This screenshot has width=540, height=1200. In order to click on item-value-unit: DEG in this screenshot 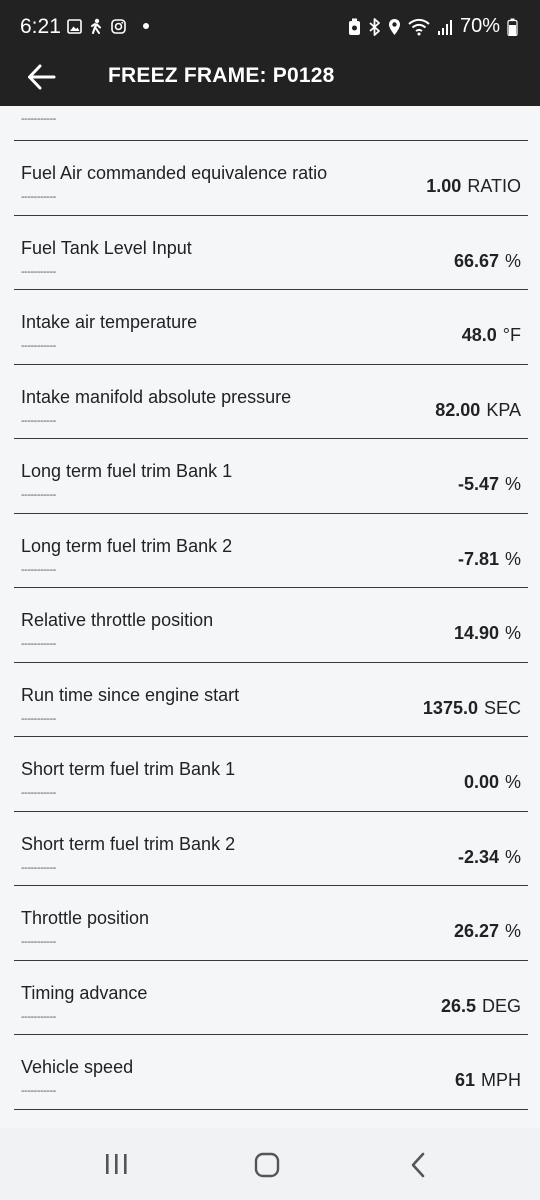, I will do `click(501, 1005)`.